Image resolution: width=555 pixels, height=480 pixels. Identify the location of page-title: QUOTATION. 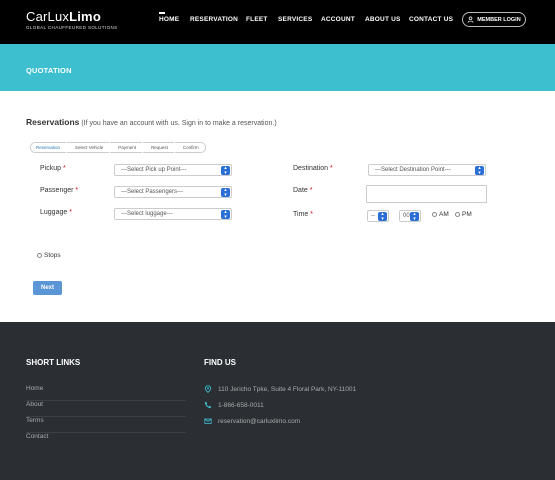
(49, 70).